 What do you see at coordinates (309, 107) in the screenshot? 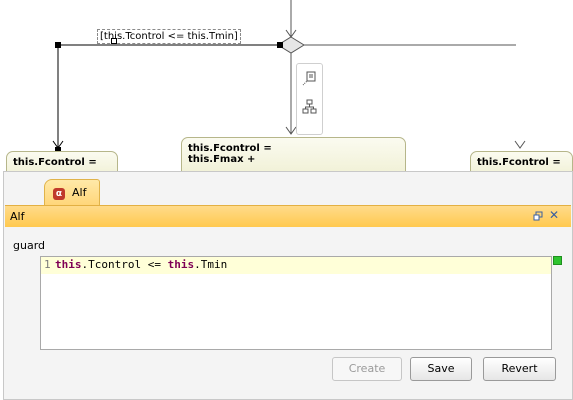
I see `structure-icon` at bounding box center [309, 107].